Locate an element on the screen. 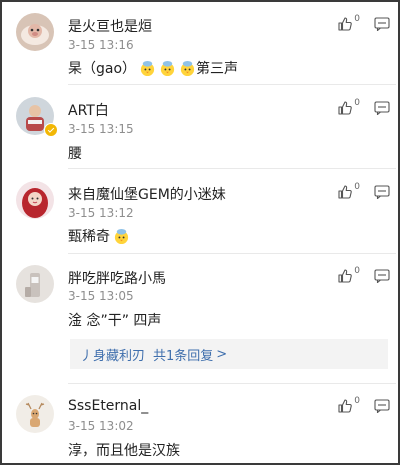 Image resolution: width=400 pixels, height=465 pixels. comment-text: 淳，而且他是汉族 is located at coordinates (124, 451).